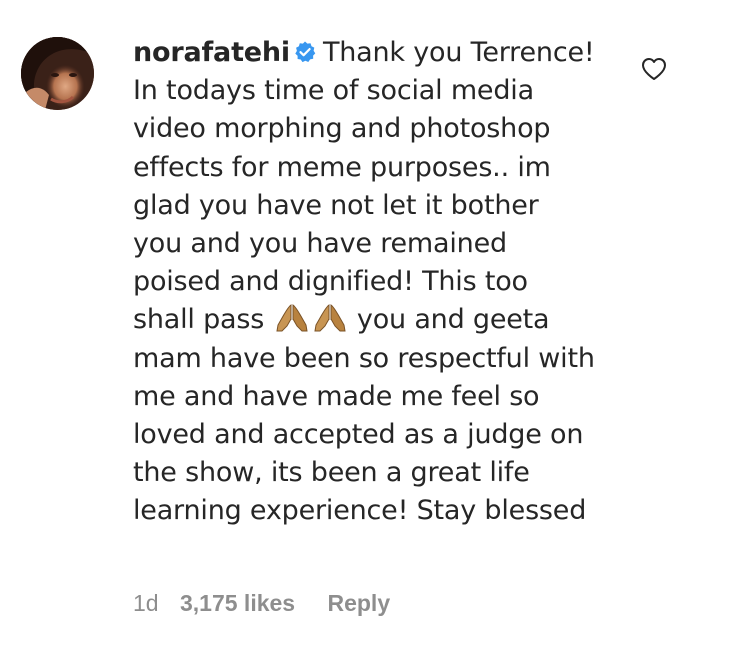 Image resolution: width=730 pixels, height=647 pixels. What do you see at coordinates (358, 435) in the screenshot?
I see `comment-line-11: loved and accepted as a judge on` at bounding box center [358, 435].